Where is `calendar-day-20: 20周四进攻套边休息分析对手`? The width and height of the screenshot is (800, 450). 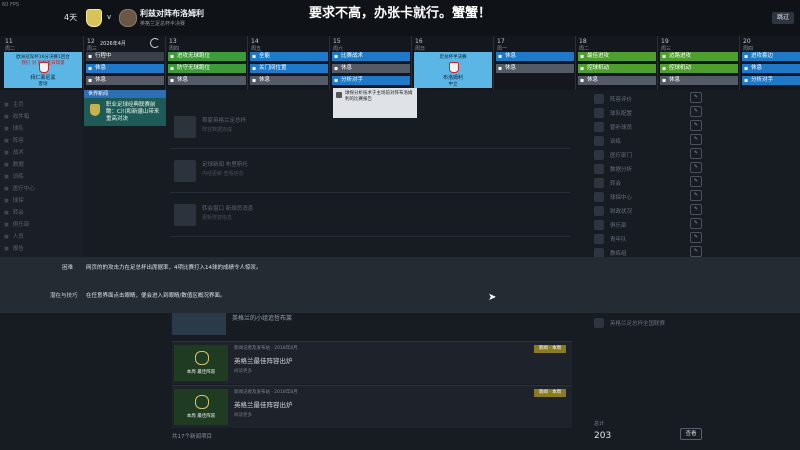 calendar-day-20: 20周四进攻套边休息分析对手 is located at coordinates (770, 63).